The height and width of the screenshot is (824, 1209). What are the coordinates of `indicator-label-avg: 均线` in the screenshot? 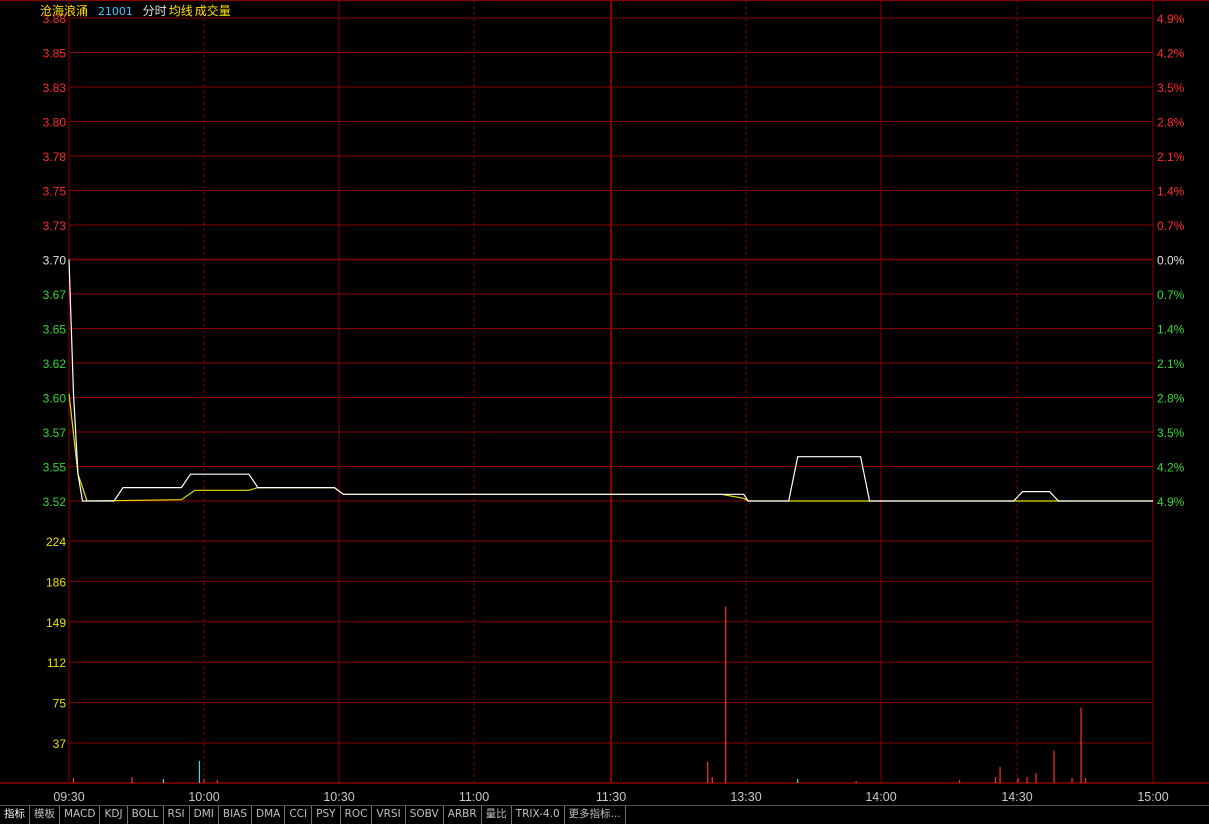 It's located at (180, 11).